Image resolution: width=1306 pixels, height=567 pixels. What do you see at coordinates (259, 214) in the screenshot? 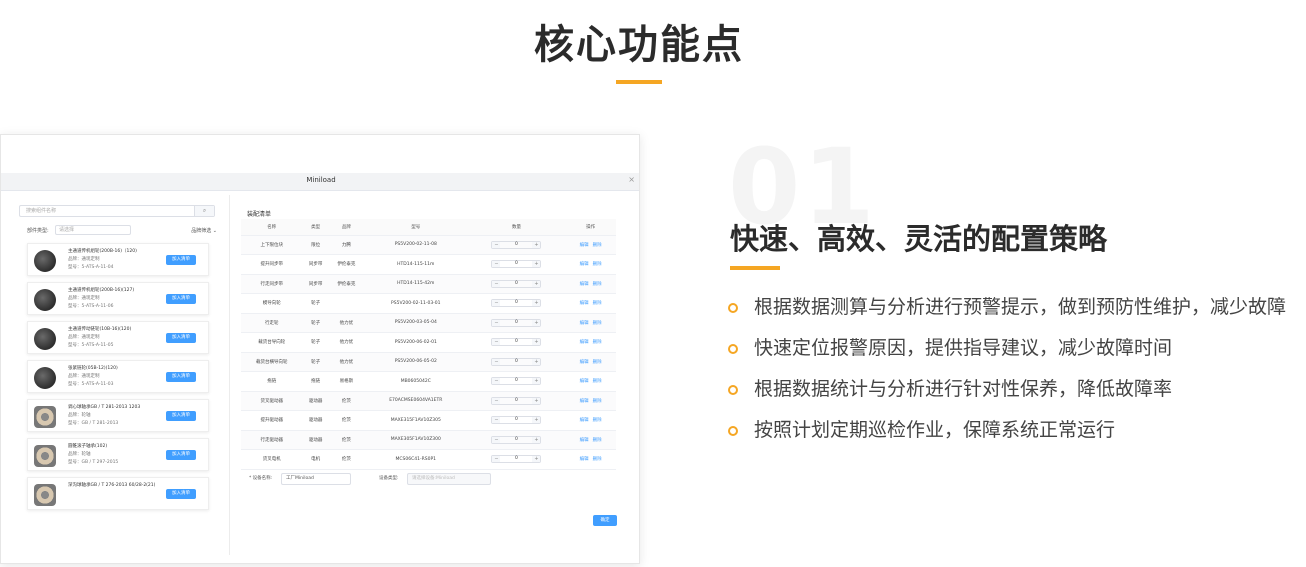
I see `config-title: 装配清单` at bounding box center [259, 214].